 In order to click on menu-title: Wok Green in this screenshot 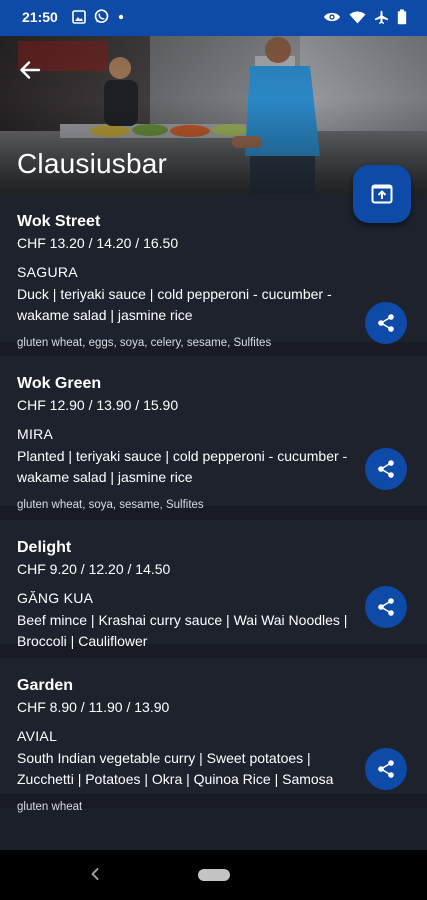, I will do `click(59, 383)`.